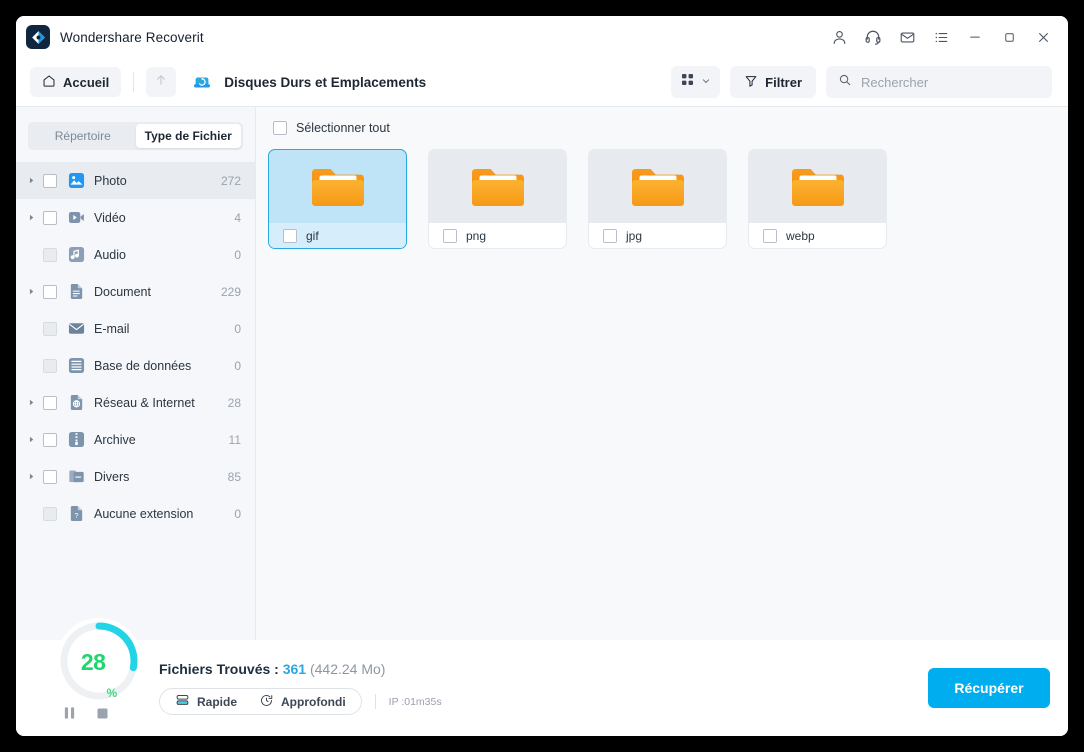 This screenshot has height=752, width=1084. I want to click on sidebar-item-r-seau-internet: Réseau & Internet 28, so click(135, 402).